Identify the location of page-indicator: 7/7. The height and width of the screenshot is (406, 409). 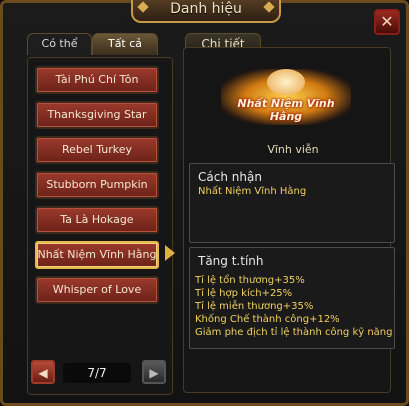
(97, 373).